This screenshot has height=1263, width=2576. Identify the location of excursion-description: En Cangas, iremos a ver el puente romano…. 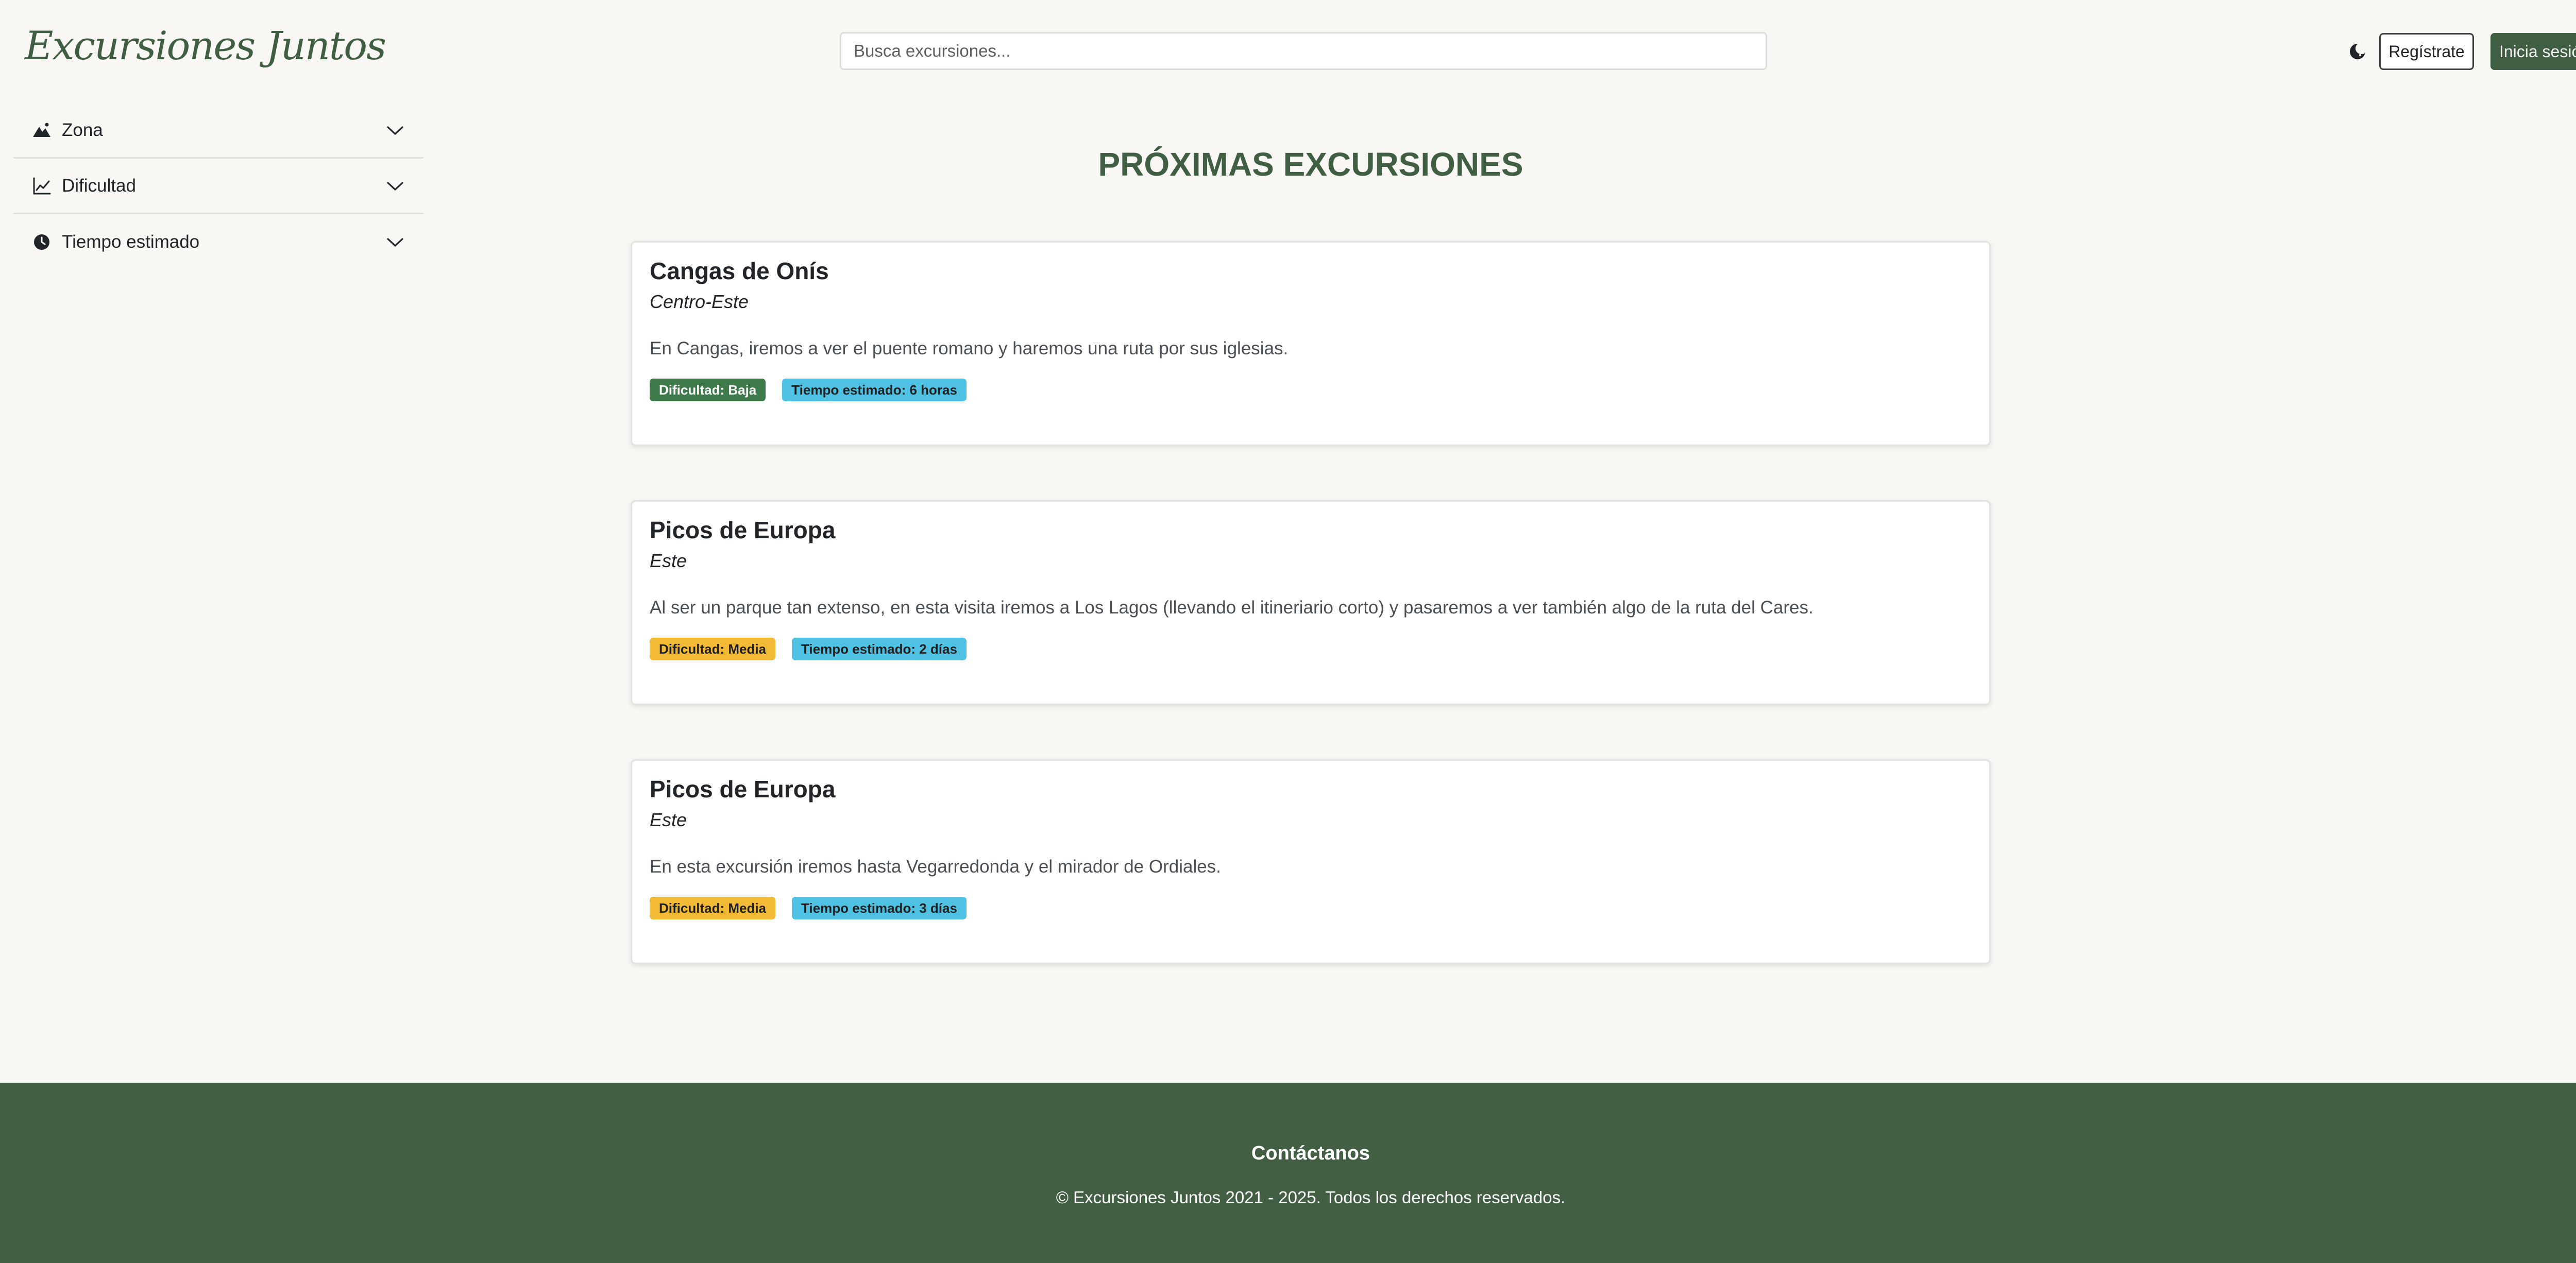
(969, 348).